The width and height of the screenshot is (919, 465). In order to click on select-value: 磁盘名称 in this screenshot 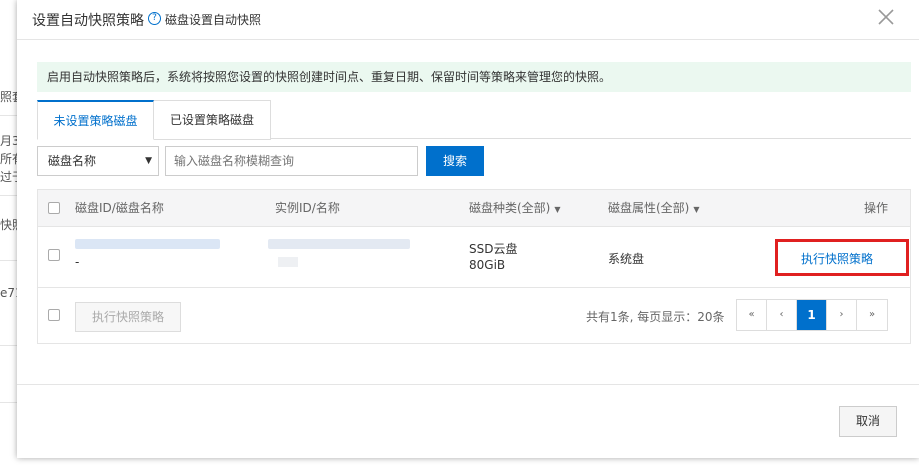, I will do `click(72, 161)`.